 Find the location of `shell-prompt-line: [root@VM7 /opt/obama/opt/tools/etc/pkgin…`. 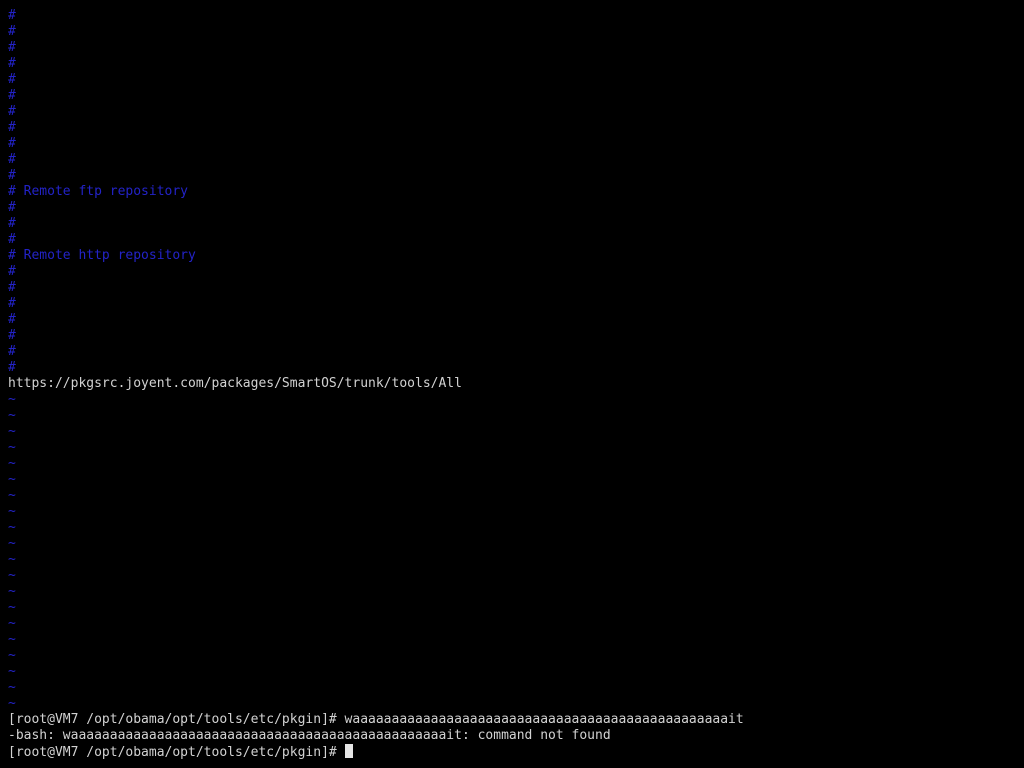

shell-prompt-line: [root@VM7 /opt/obama/opt/tools/etc/pkgin… is located at coordinates (513, 752).